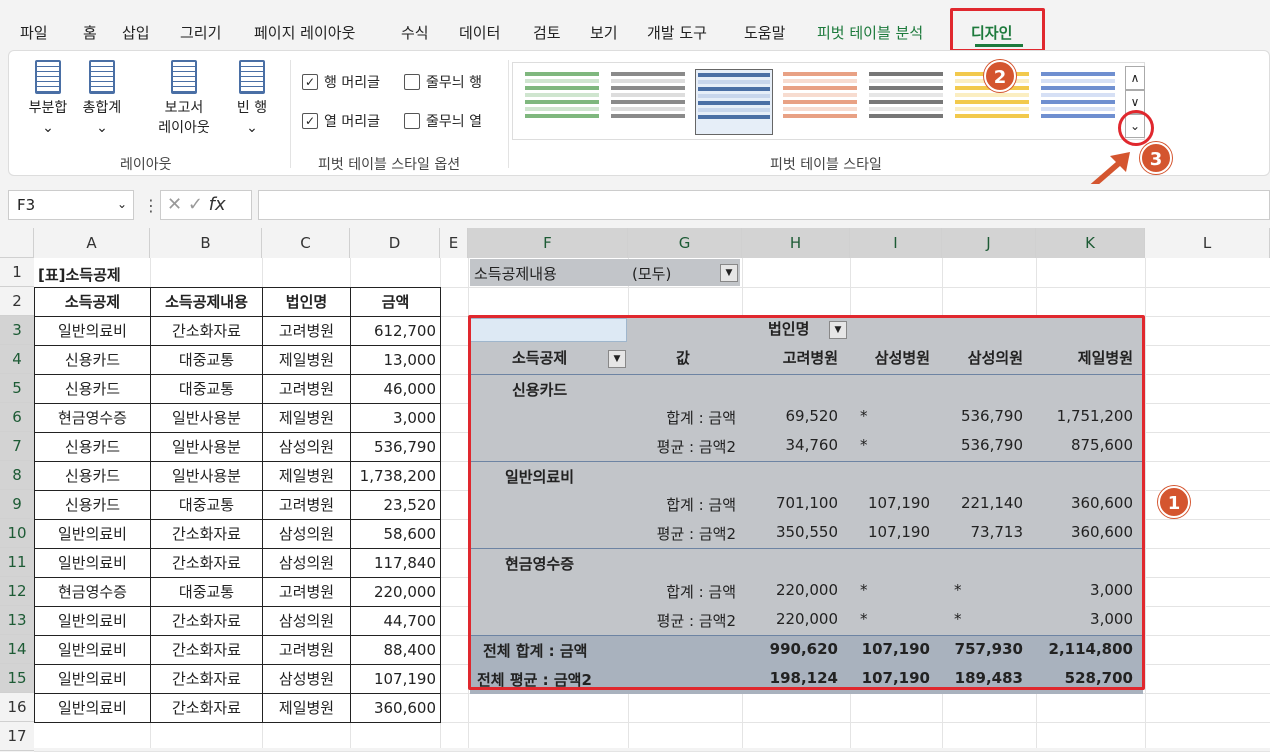  What do you see at coordinates (341, 121) in the screenshot?
I see `col-headers-checkbox: ✓ 열 머리글` at bounding box center [341, 121].